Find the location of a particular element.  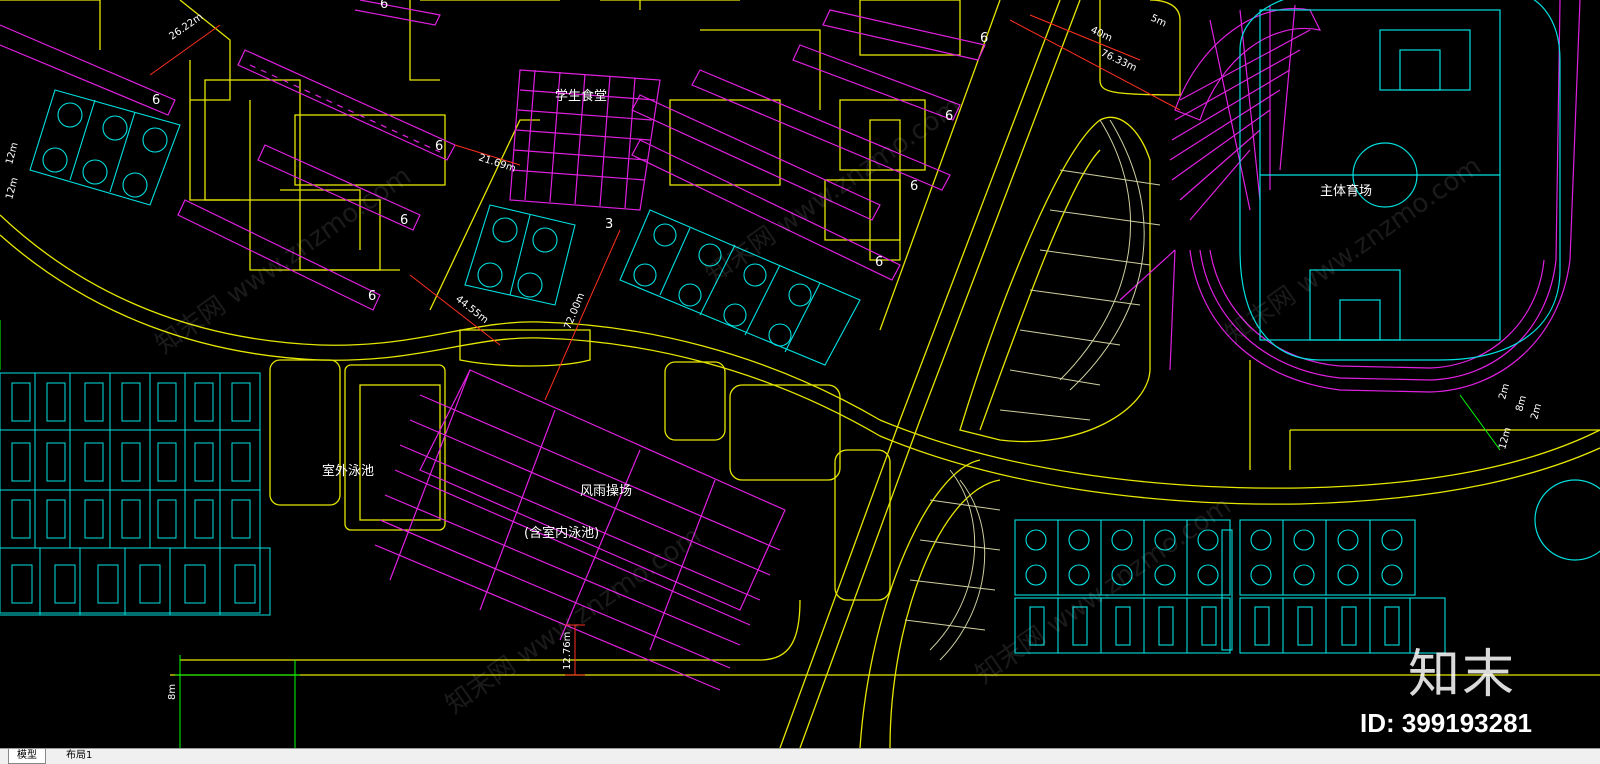

layout-tab-bar: 模型 布局1 is located at coordinates (800, 756).